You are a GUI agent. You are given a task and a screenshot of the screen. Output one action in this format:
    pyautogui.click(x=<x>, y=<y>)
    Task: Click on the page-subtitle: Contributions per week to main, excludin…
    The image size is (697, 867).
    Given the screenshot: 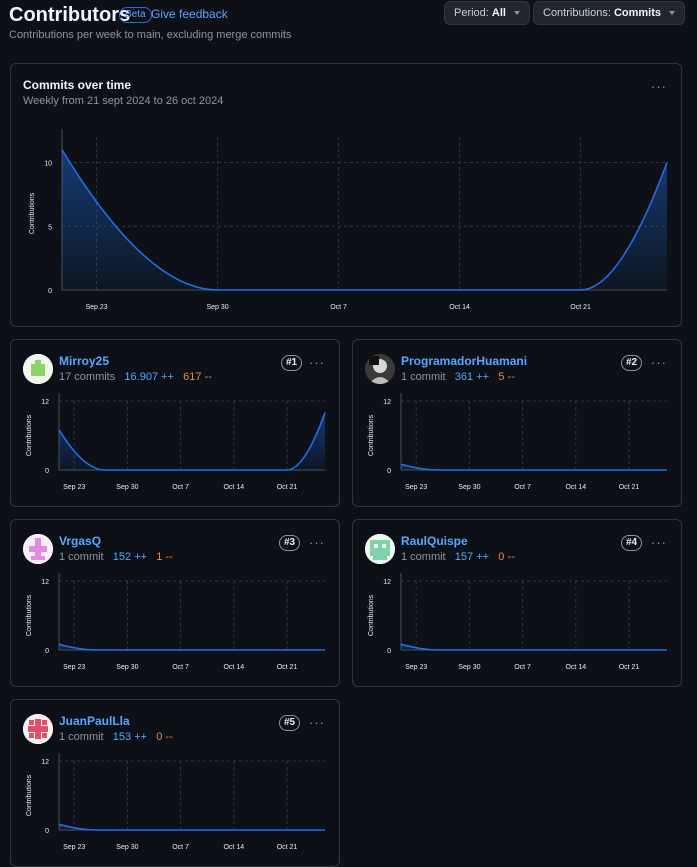 What is the action you would take?
    pyautogui.click(x=150, y=35)
    